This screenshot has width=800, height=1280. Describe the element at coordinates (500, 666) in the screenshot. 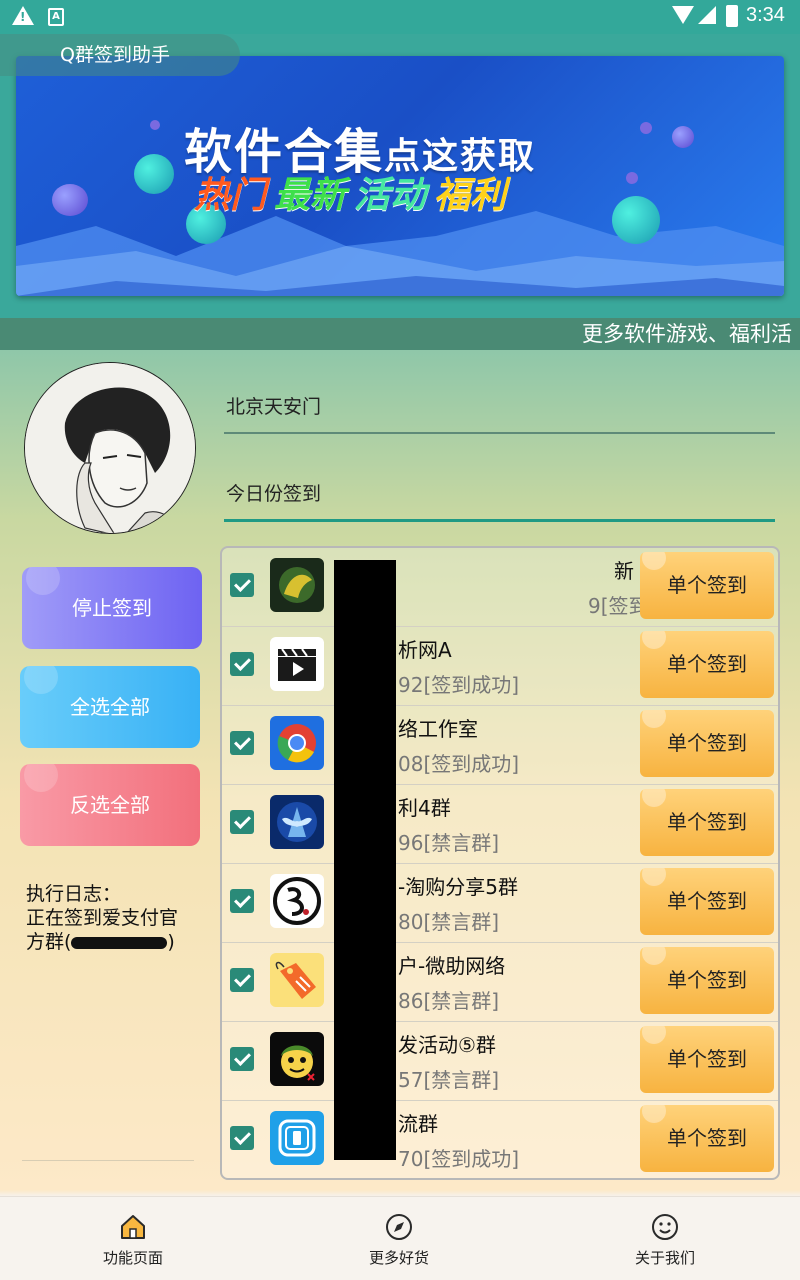

I see `list-item: 析网A 92[签到成功] 单个签到` at that location.